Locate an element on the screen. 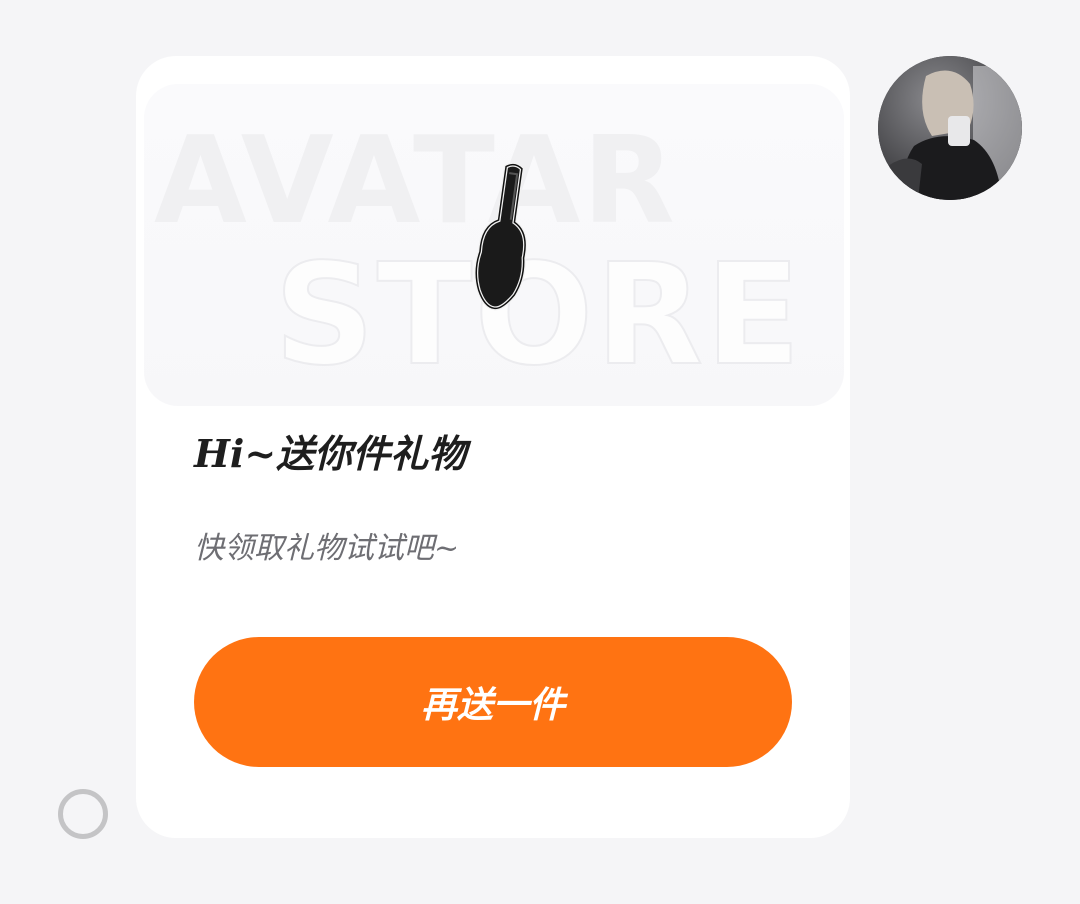  avatar-photo is located at coordinates (950, 128).